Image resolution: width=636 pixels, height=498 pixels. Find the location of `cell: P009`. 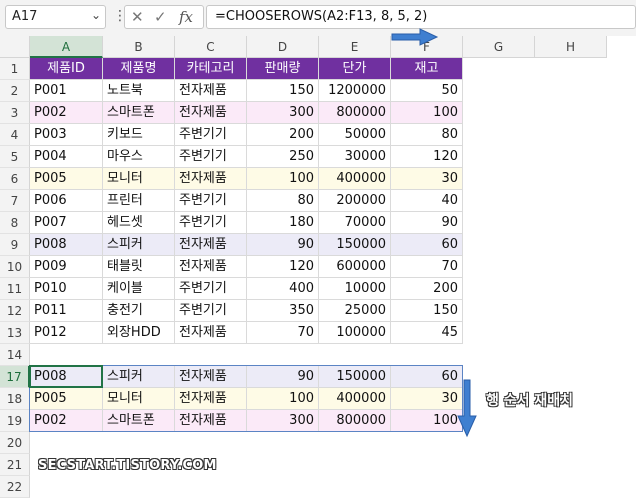

cell: P009 is located at coordinates (66, 267).